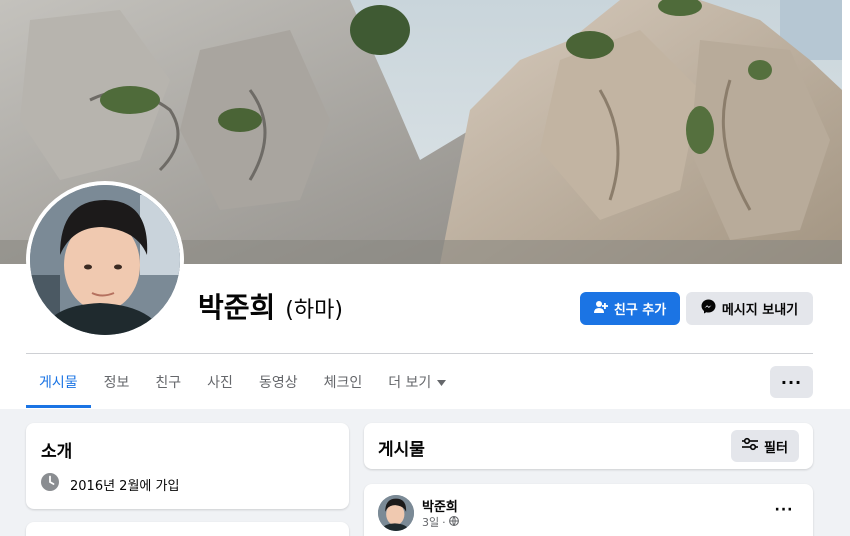 The height and width of the screenshot is (536, 850). Describe the element at coordinates (57, 452) in the screenshot. I see `intro-title: 소개` at that location.